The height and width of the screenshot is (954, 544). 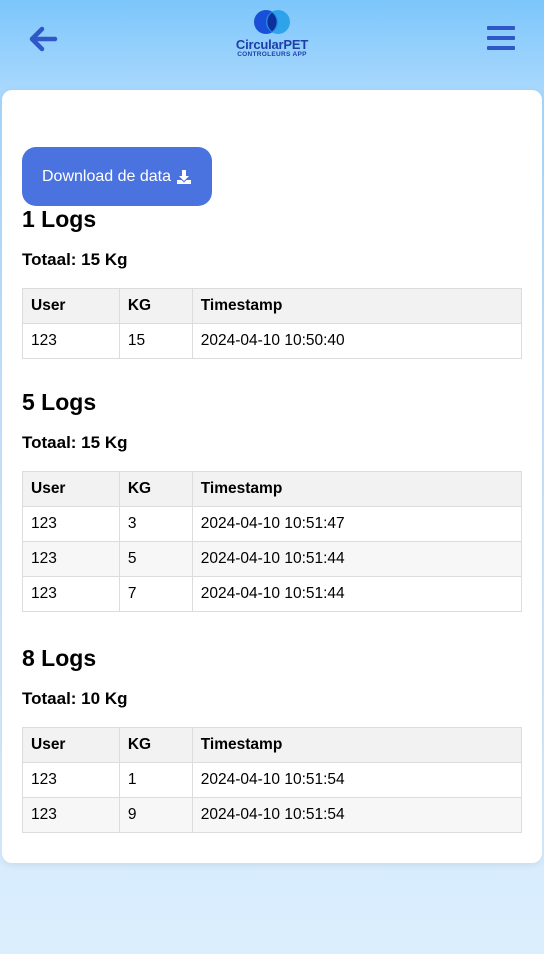 I want to click on app-header: CircularPET CONTROLEURS APP, so click(x=272, y=45).